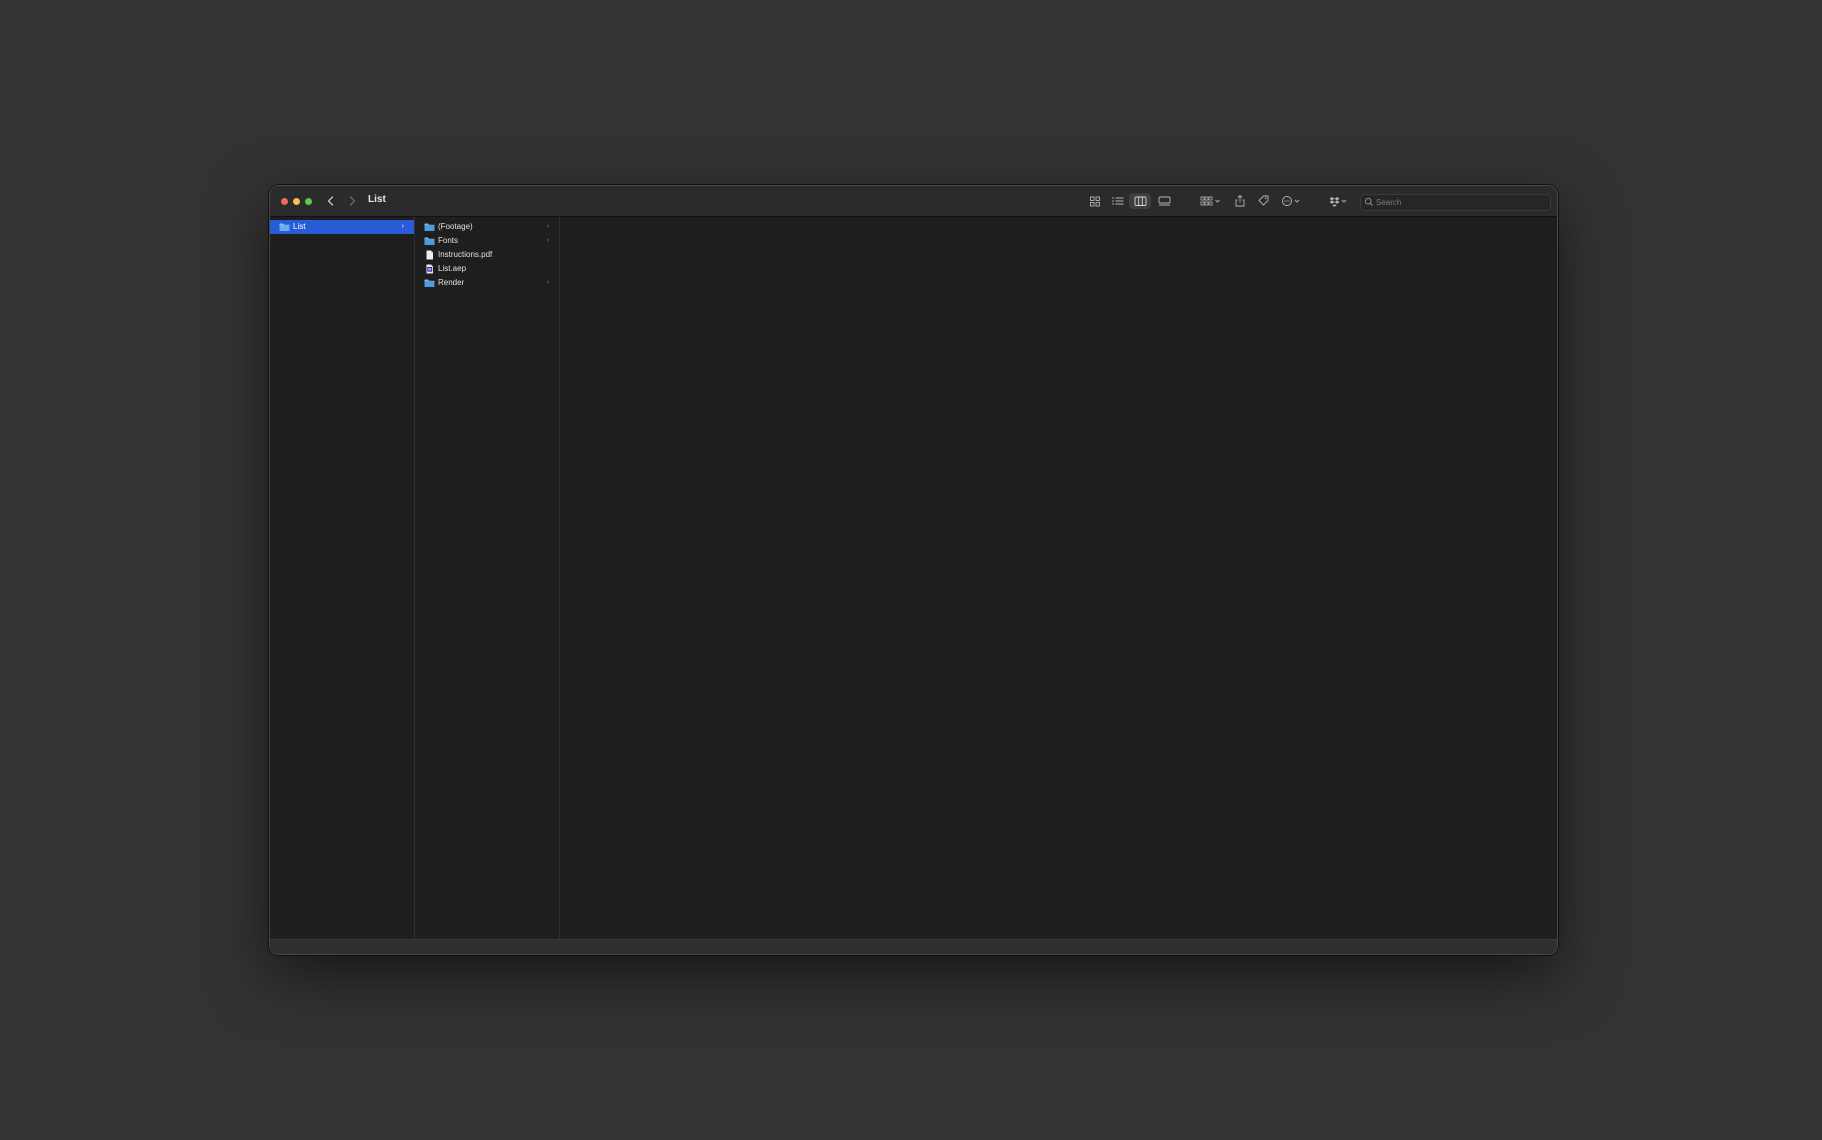  Describe the element at coordinates (377, 199) in the screenshot. I see `window-title: List` at that location.